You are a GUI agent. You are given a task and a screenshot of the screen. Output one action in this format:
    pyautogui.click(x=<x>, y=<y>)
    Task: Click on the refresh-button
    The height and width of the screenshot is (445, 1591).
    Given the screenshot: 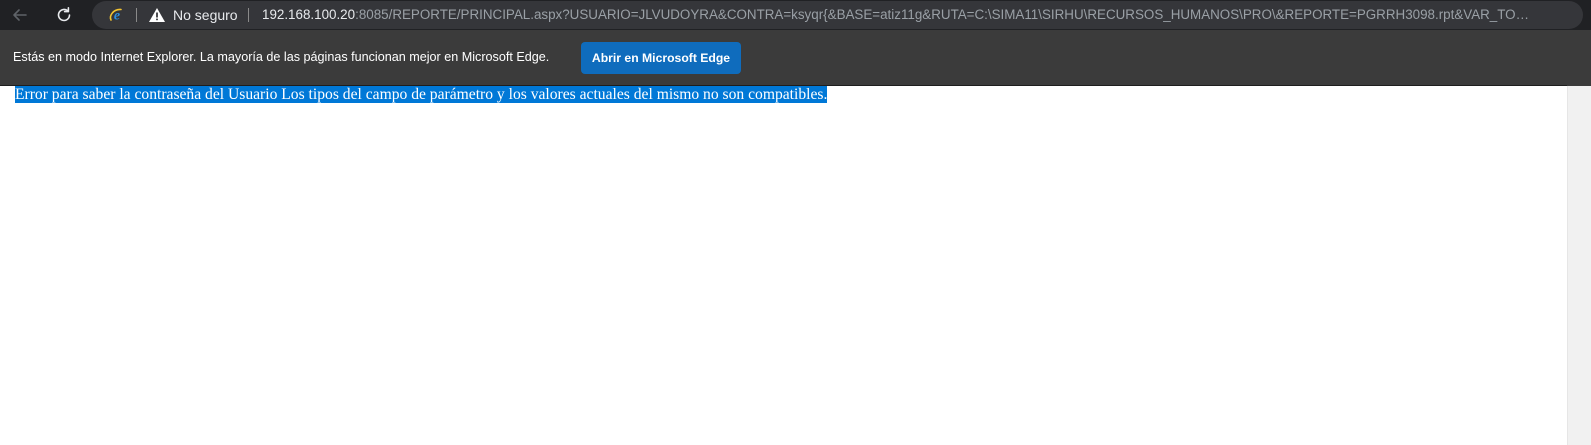 What is the action you would take?
    pyautogui.click(x=64, y=15)
    